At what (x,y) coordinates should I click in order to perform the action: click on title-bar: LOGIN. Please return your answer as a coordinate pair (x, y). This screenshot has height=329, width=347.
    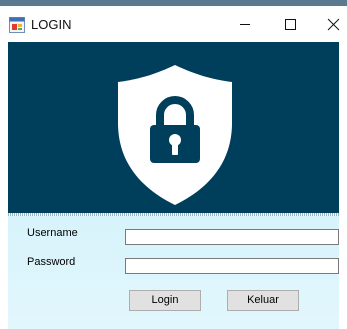
    Looking at the image, I should click on (173, 24).